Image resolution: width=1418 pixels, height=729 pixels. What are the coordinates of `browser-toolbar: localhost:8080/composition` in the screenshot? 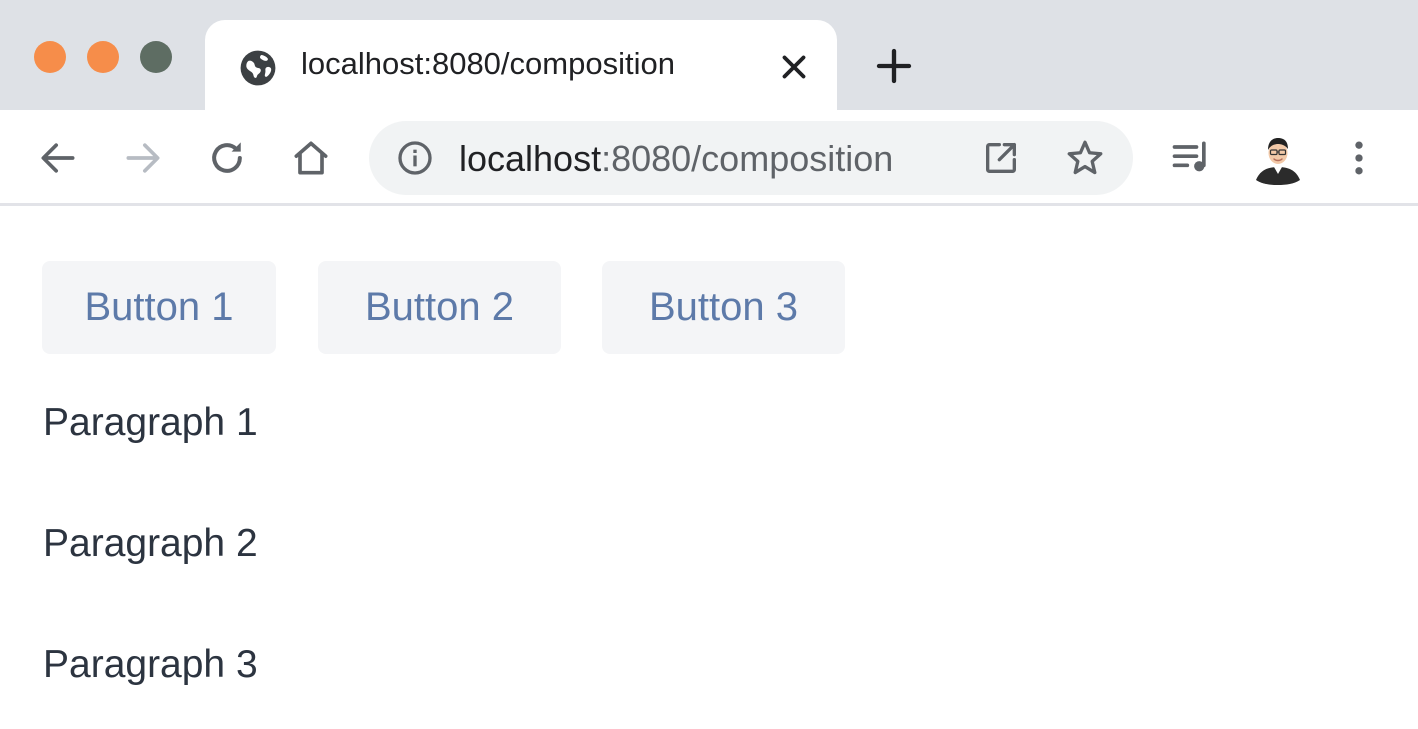 It's located at (709, 158).